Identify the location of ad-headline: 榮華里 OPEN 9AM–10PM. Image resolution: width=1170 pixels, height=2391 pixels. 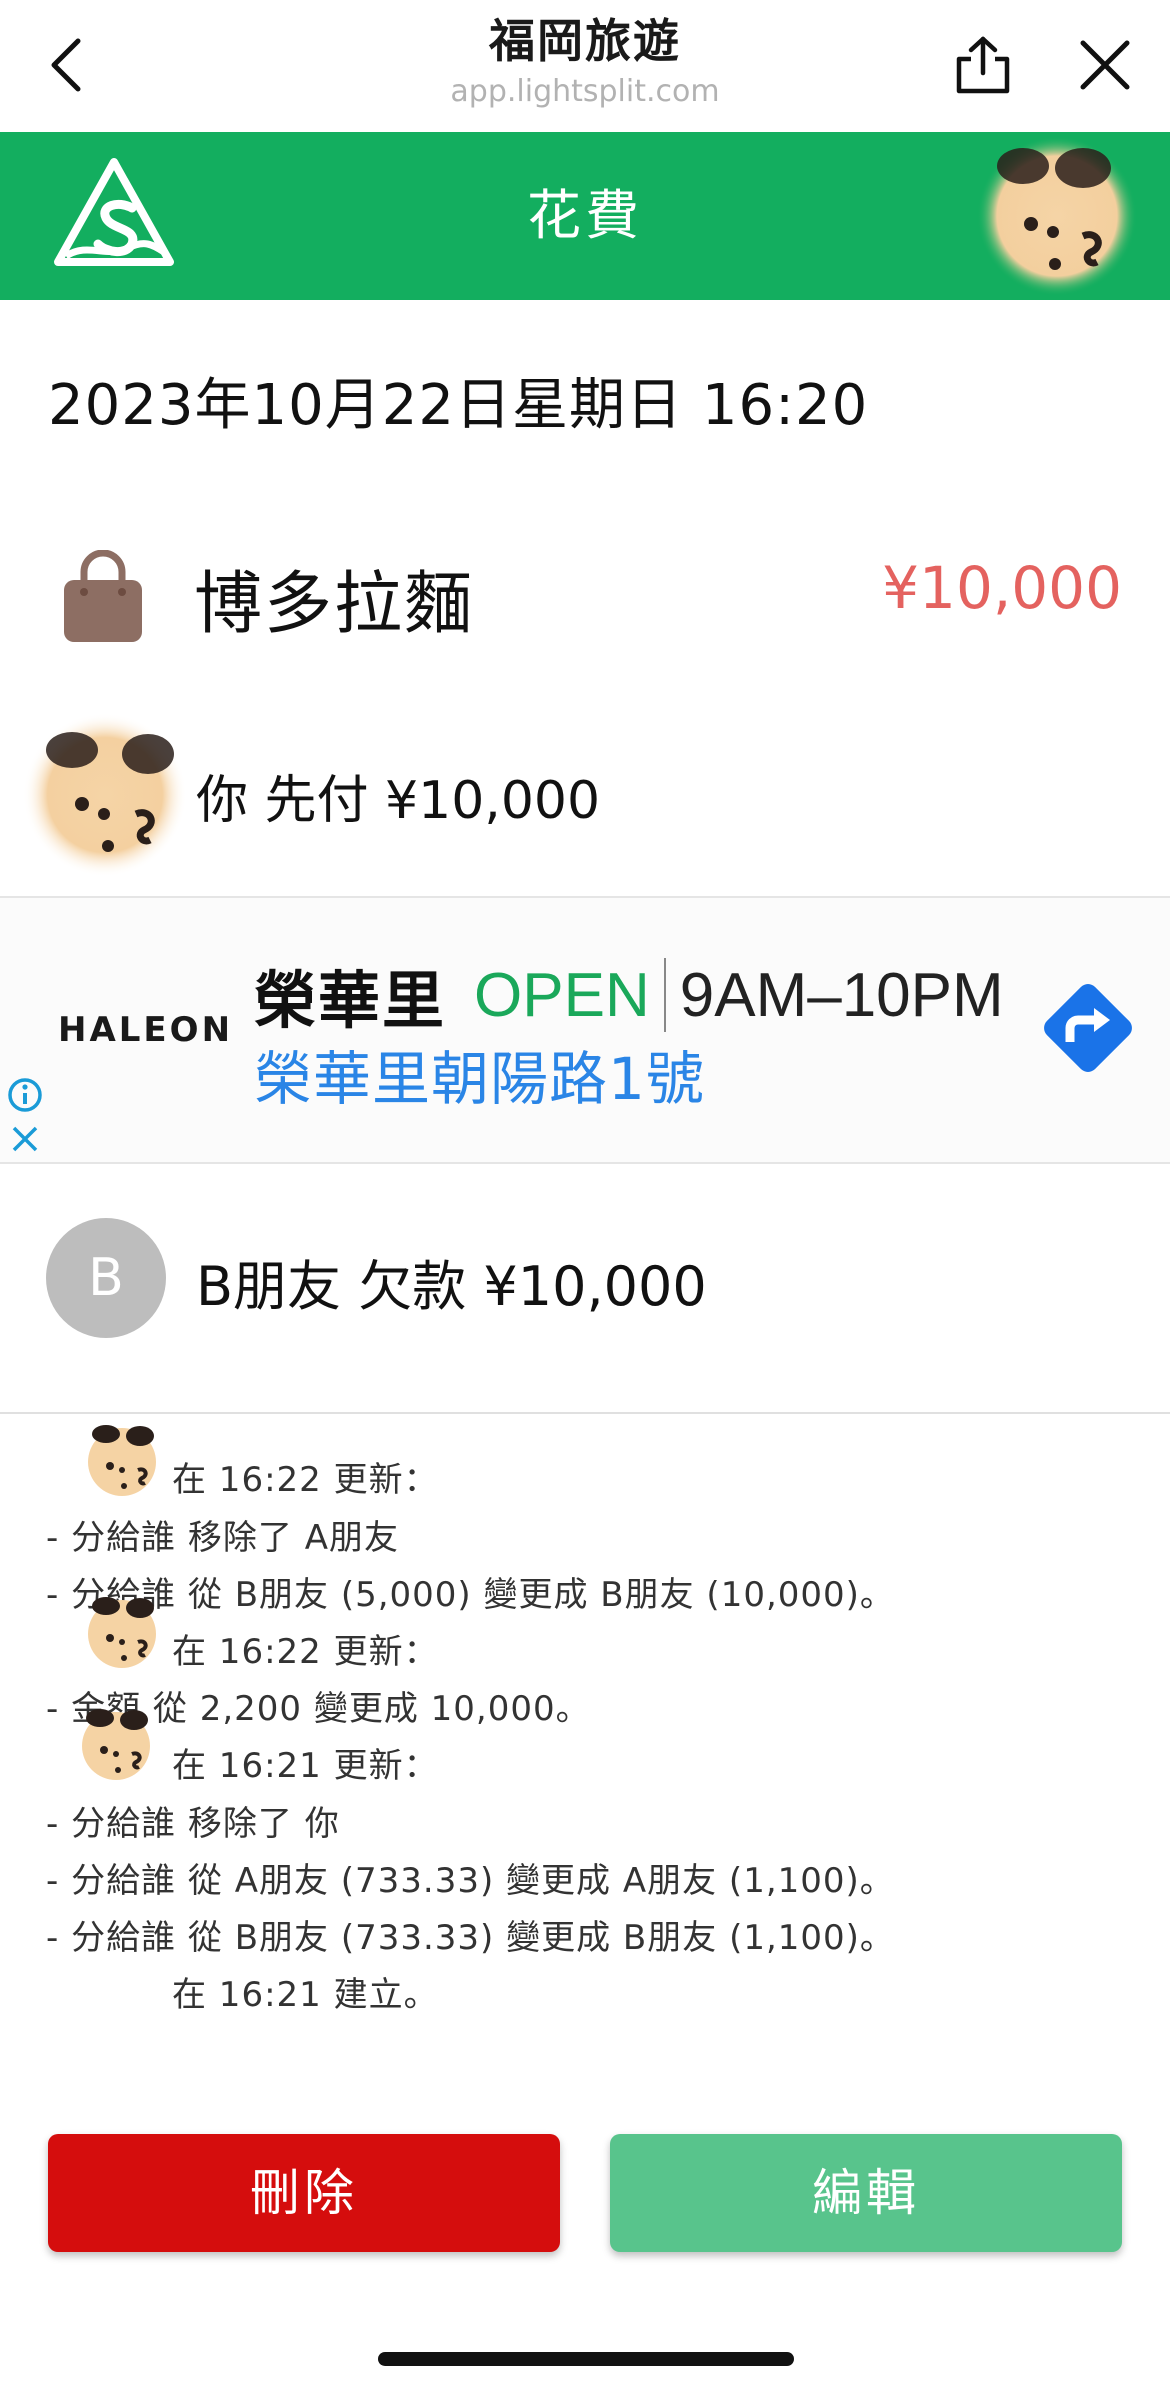
(629, 995).